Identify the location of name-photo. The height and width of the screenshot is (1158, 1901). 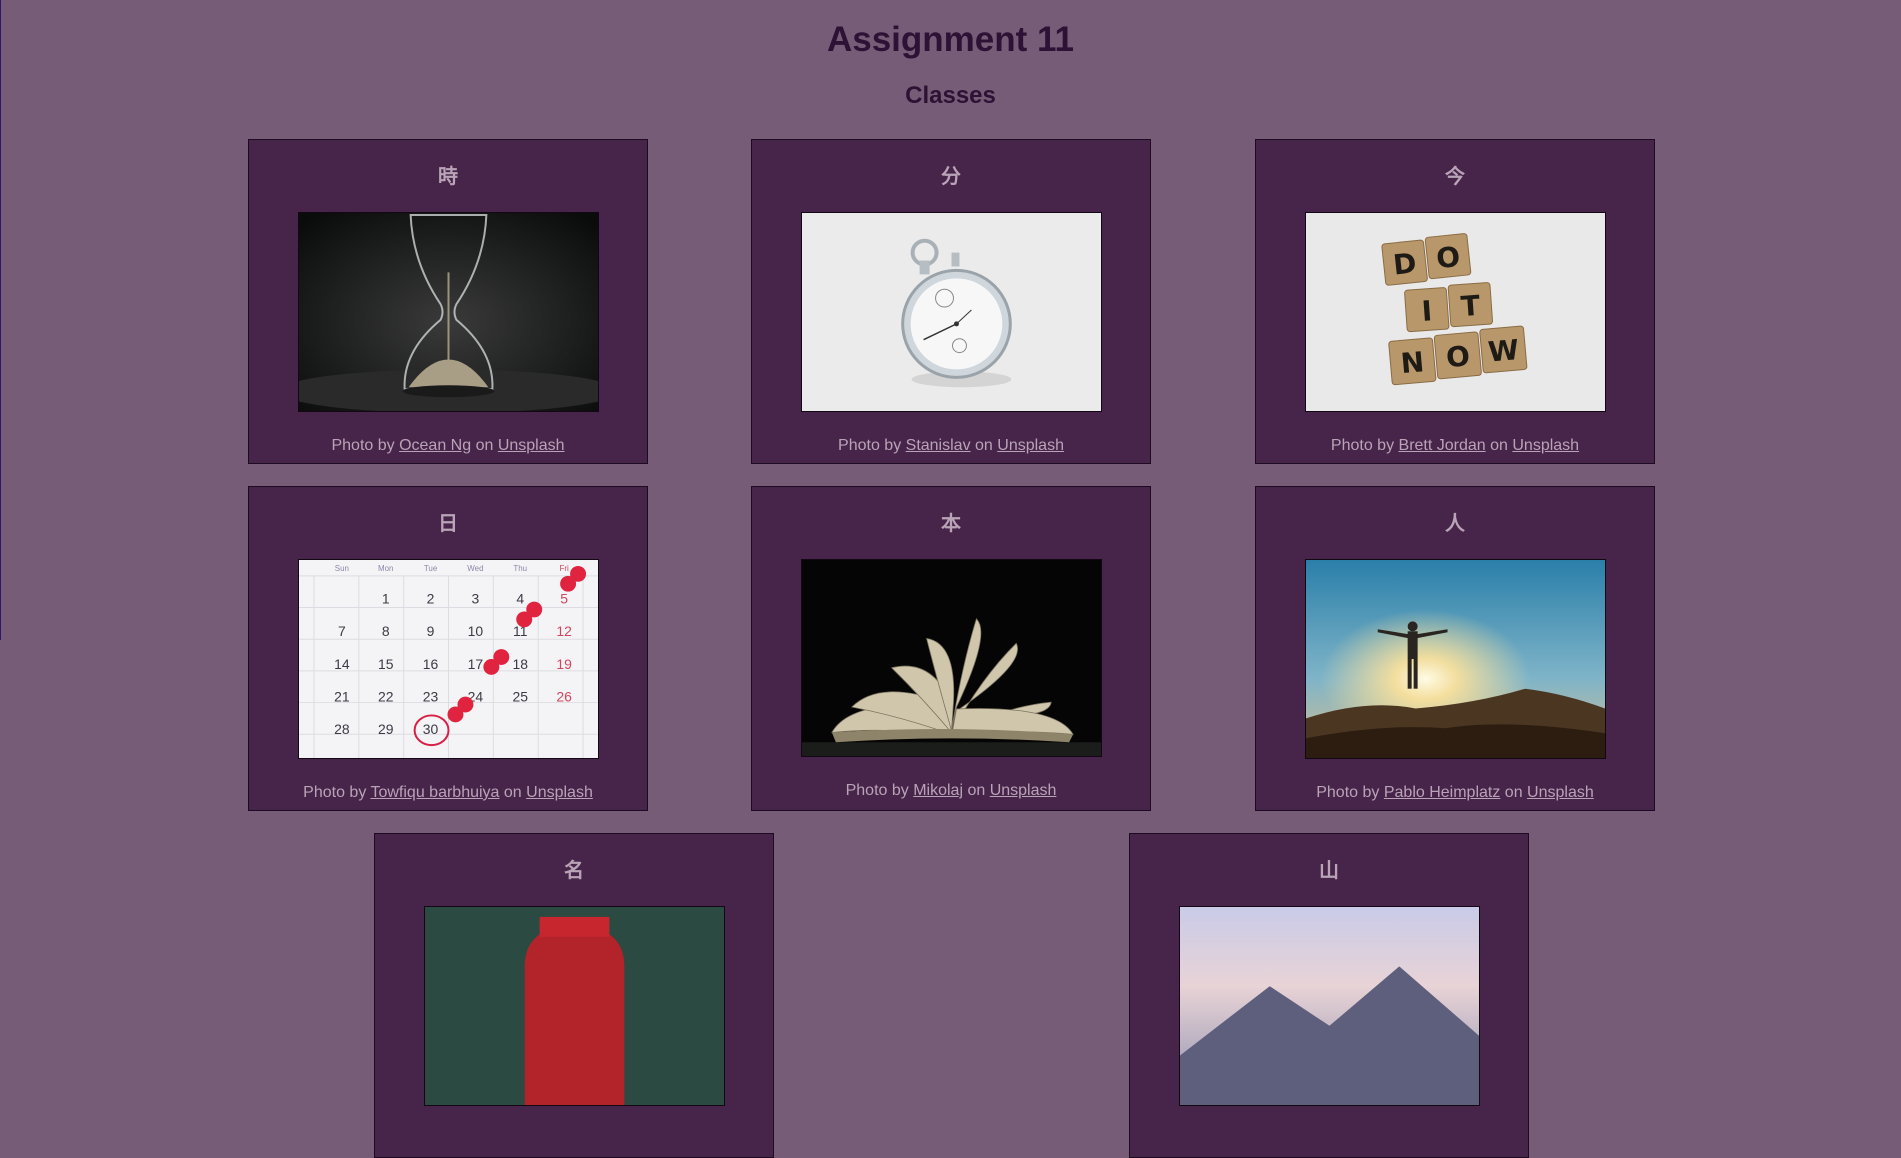
(574, 1006).